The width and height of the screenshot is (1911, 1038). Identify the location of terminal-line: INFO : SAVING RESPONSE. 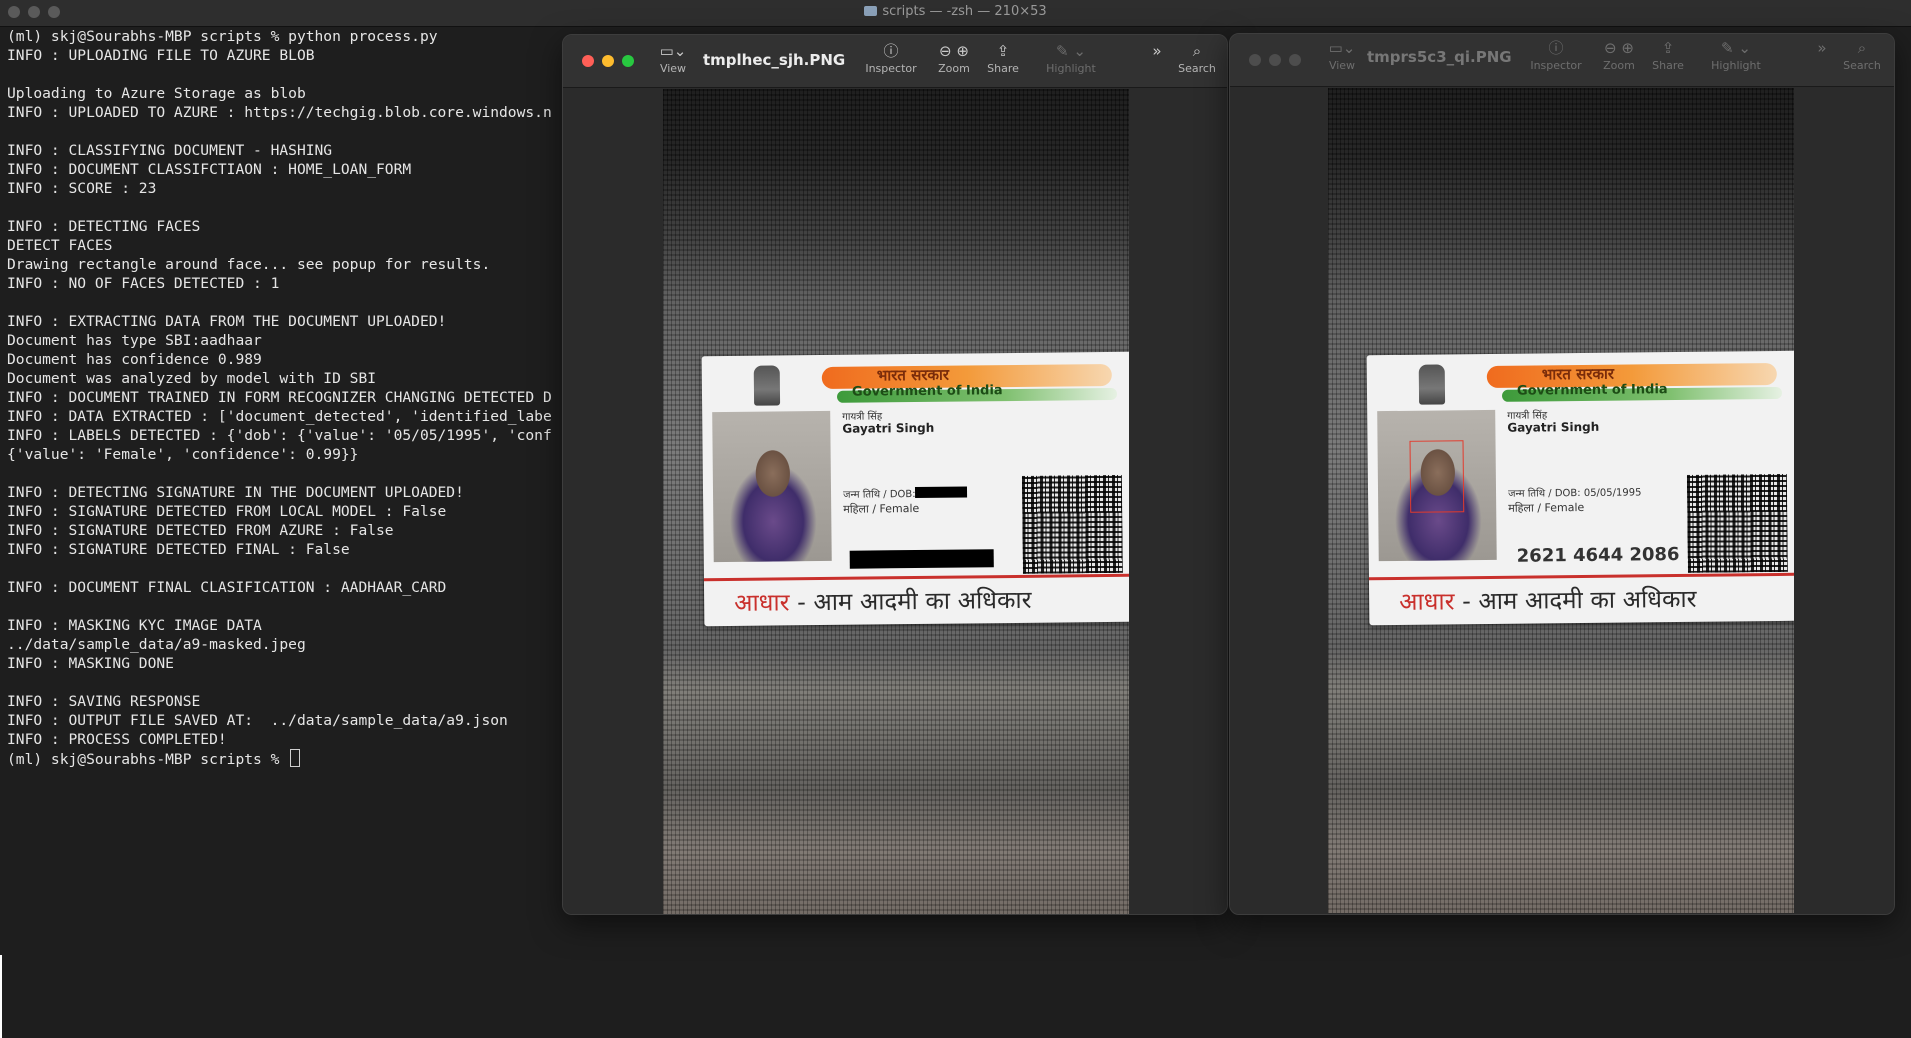
(104, 701).